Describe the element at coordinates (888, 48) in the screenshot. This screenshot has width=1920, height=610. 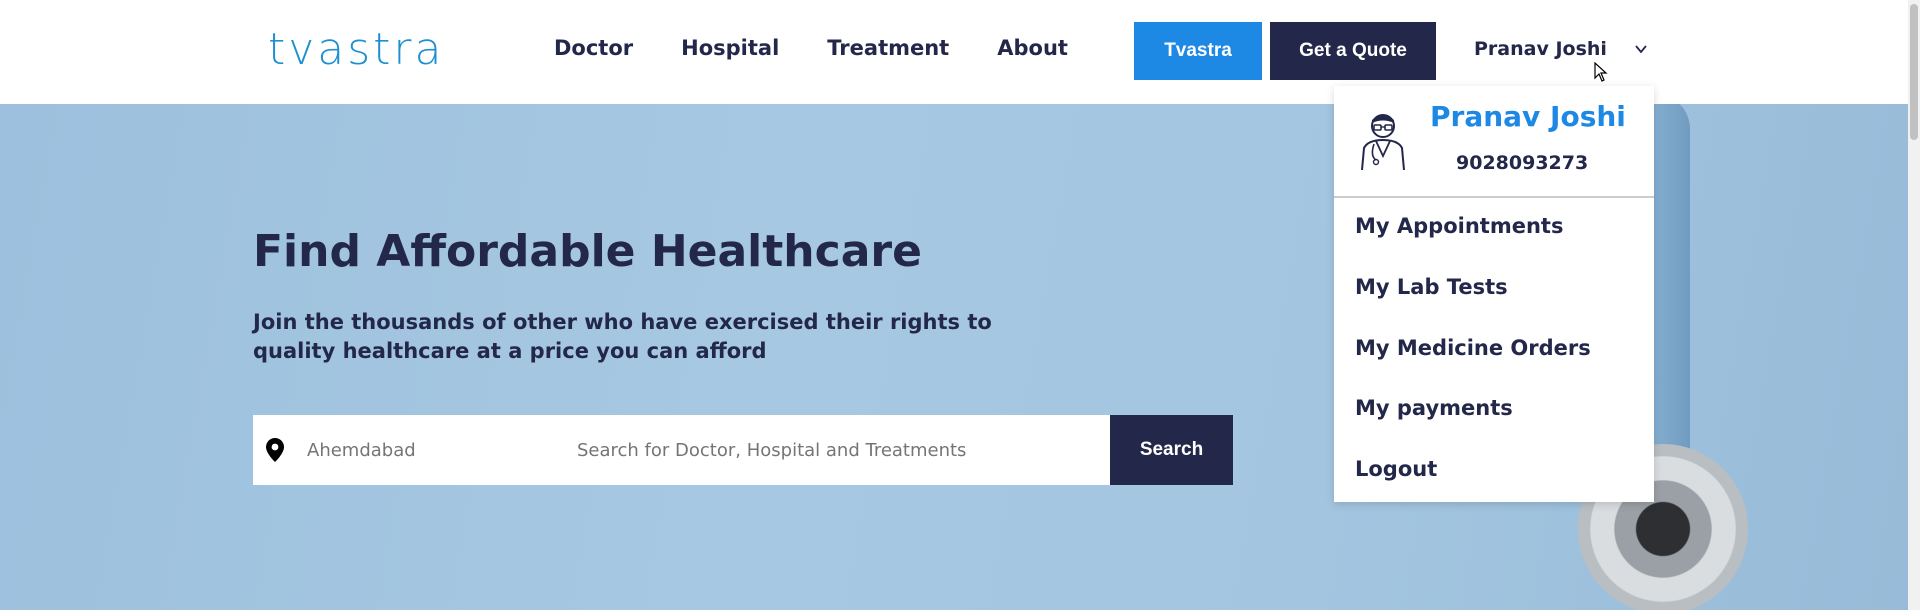
I see `nav-treatment: Treatment` at that location.